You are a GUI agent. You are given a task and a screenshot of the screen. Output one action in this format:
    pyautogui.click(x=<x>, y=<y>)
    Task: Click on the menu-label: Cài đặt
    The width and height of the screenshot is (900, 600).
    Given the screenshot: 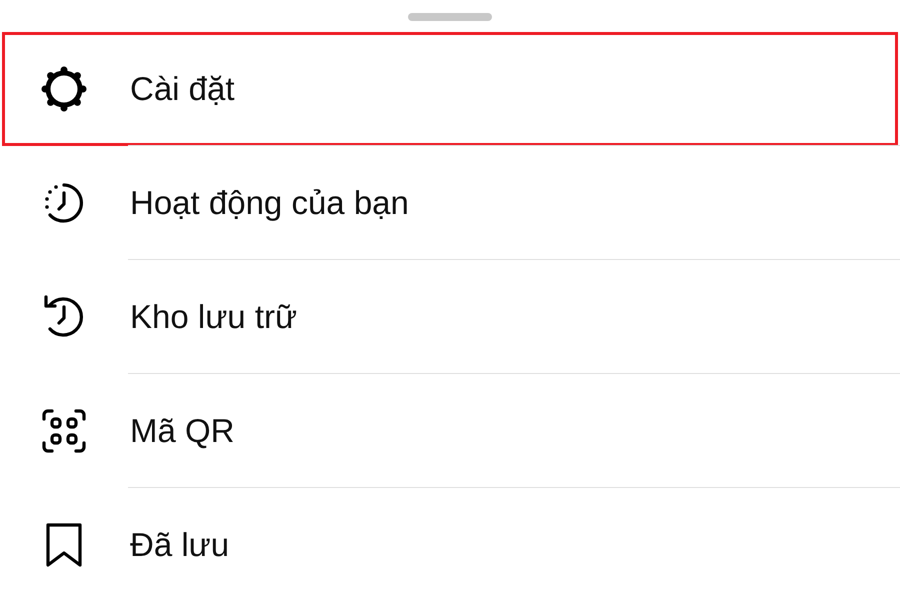 What is the action you would take?
    pyautogui.click(x=182, y=89)
    